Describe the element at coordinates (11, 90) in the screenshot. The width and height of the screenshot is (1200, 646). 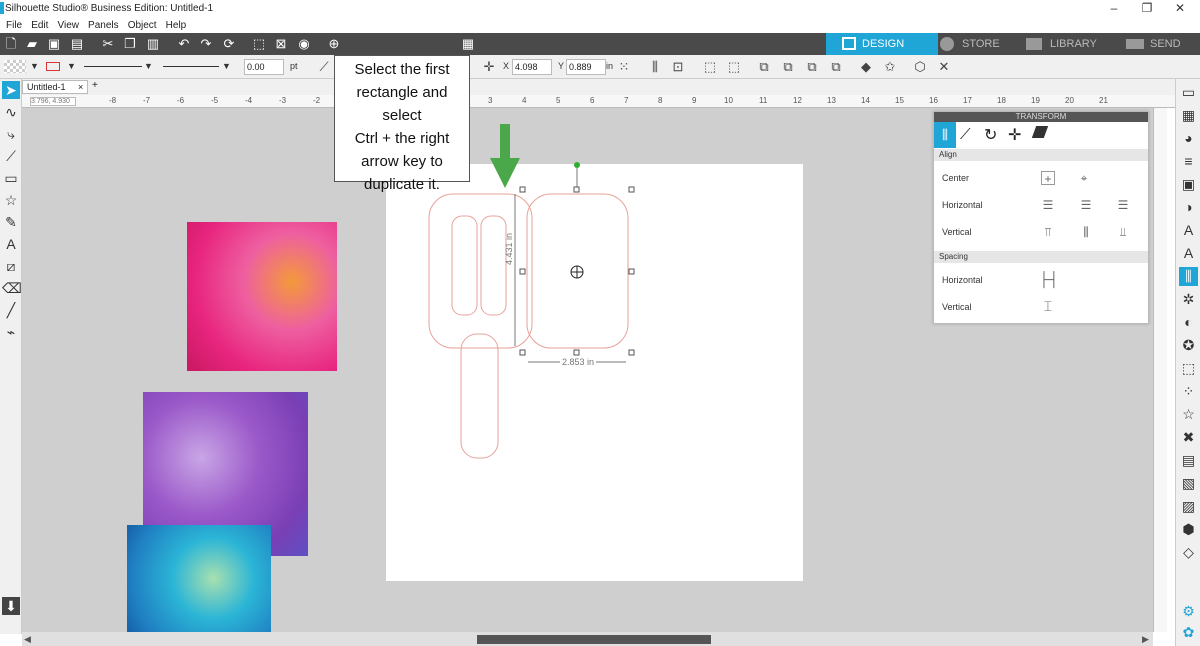
I see `select-tool-icon: ➤` at that location.